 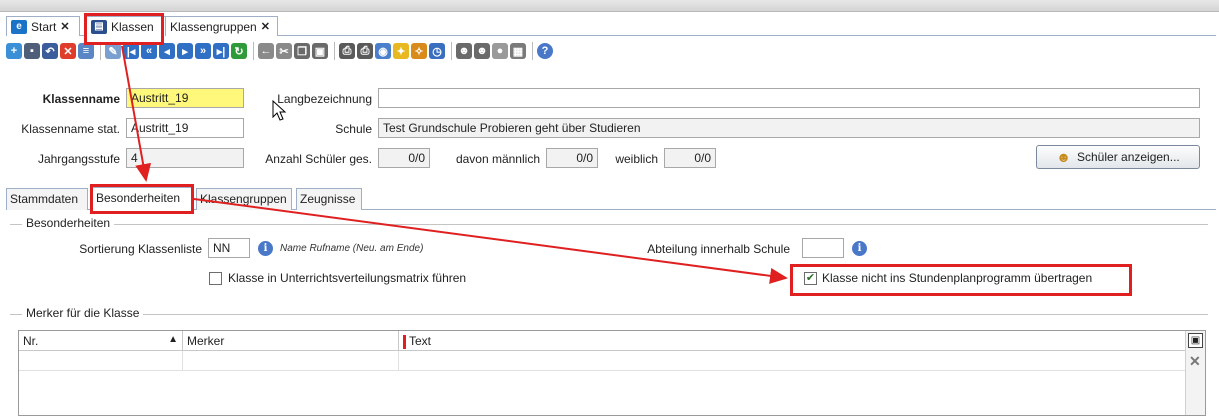 I want to click on clean-icon: ✧, so click(x=419, y=51).